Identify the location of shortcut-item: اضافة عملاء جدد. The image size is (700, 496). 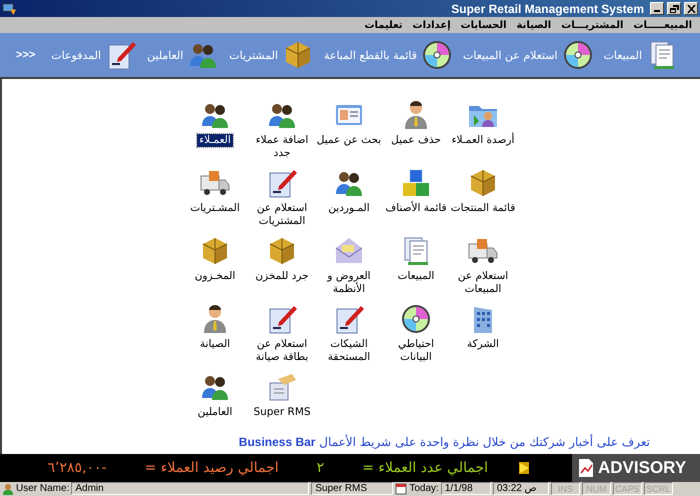
(282, 131).